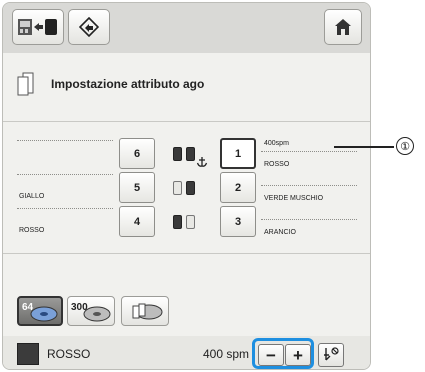 The width and height of the screenshot is (425, 372). I want to click on spool-settings-icon, so click(25, 84).